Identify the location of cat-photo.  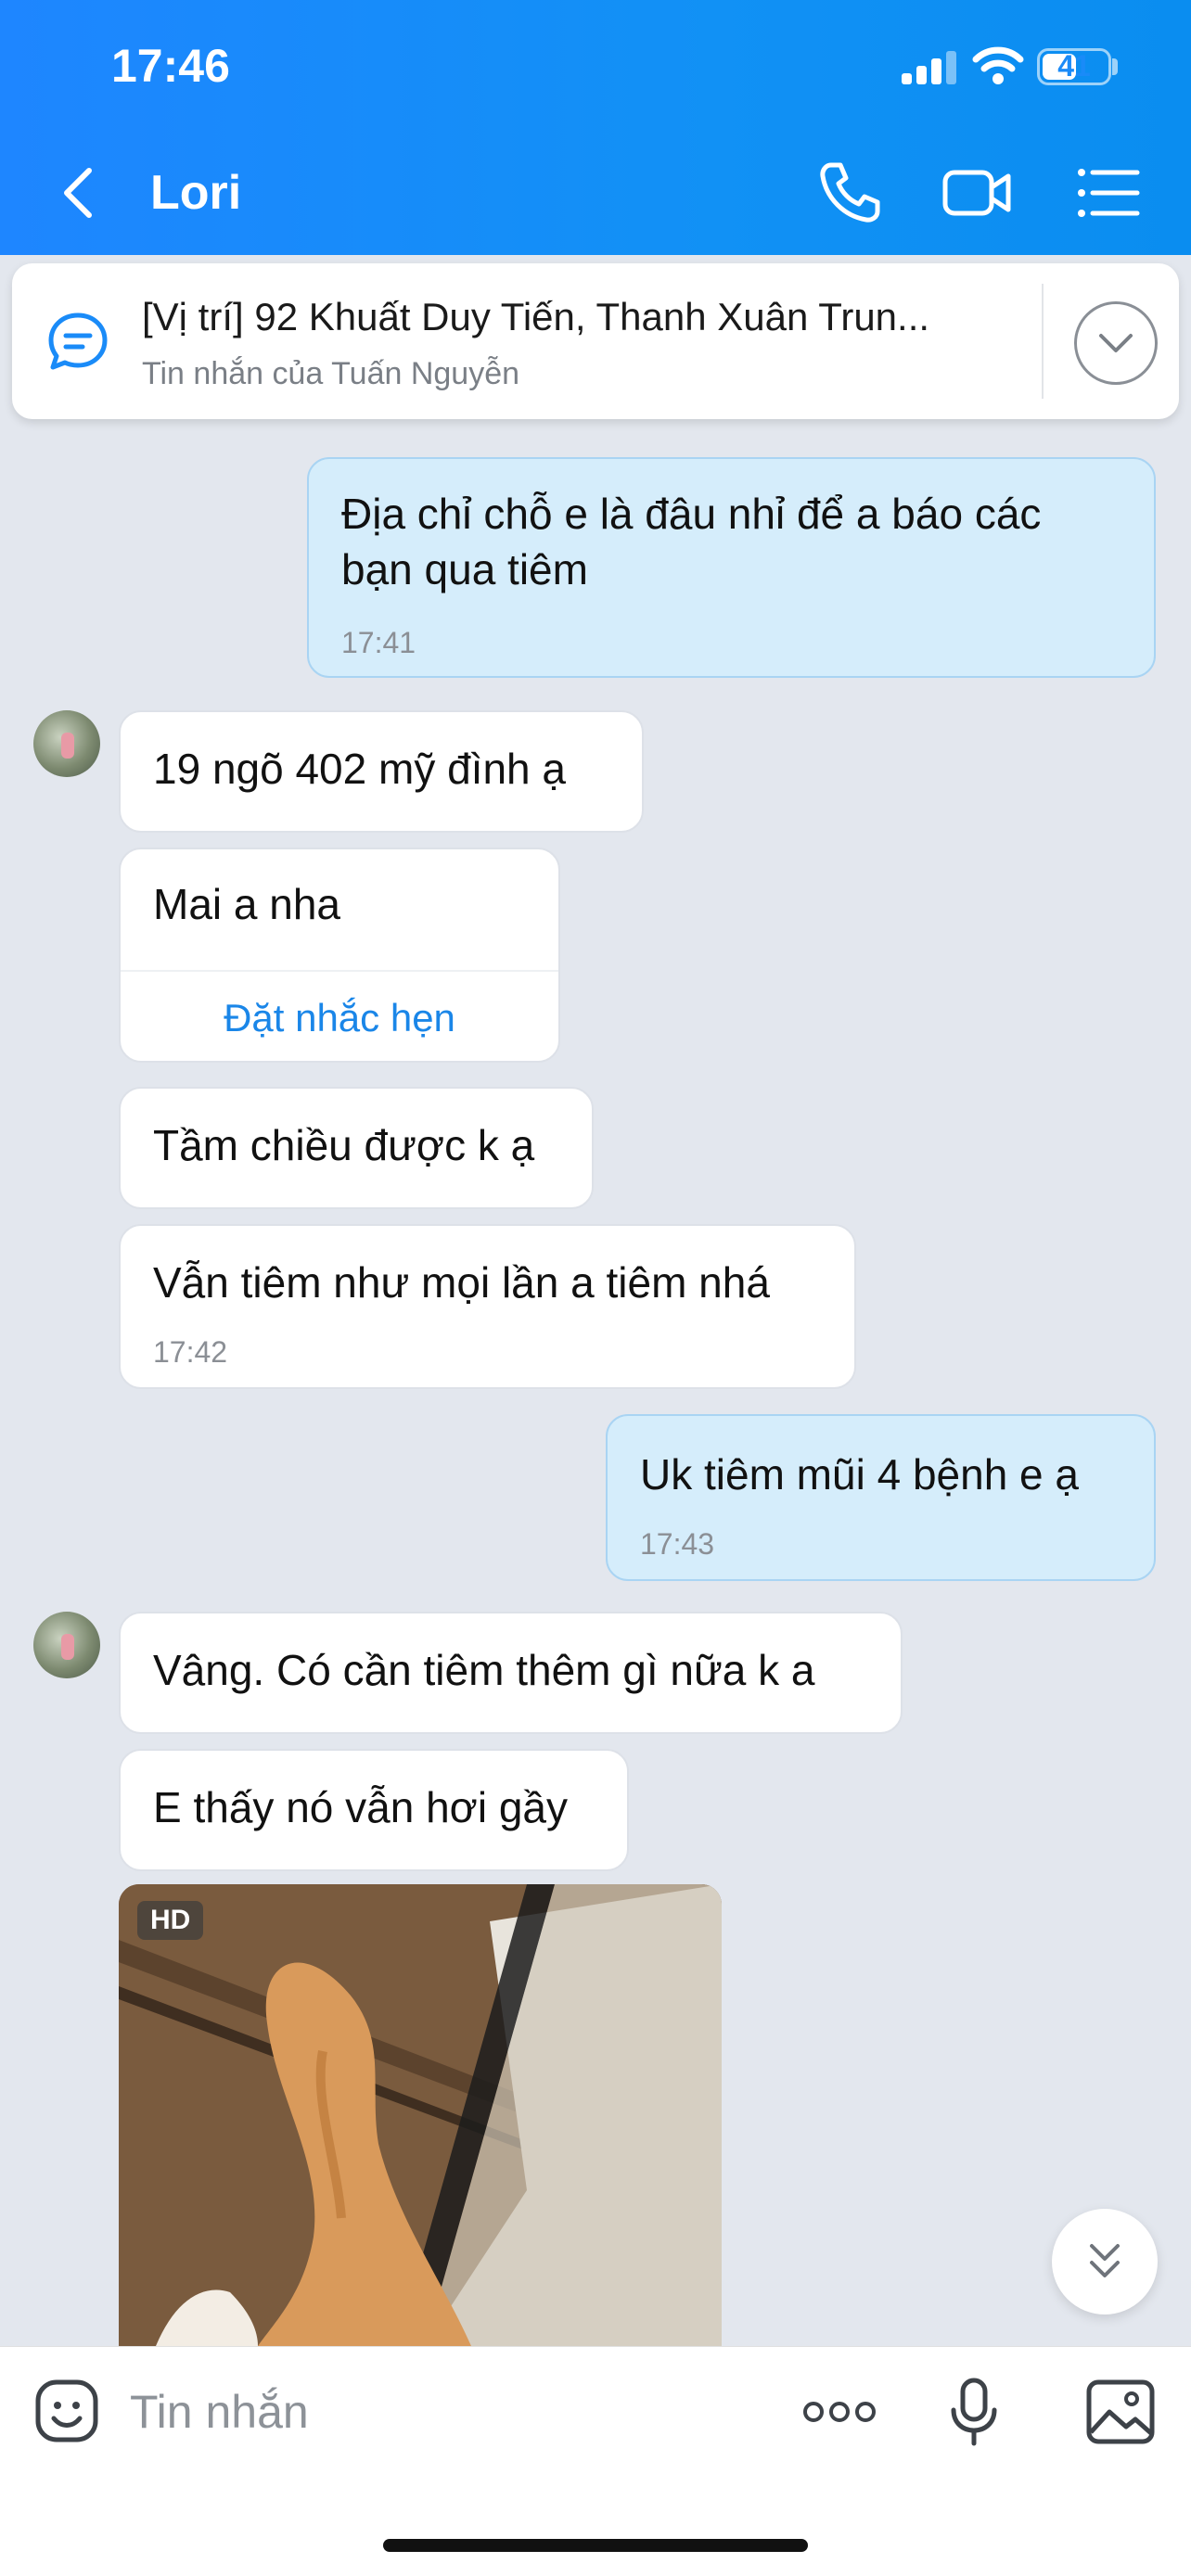
(420, 2115).